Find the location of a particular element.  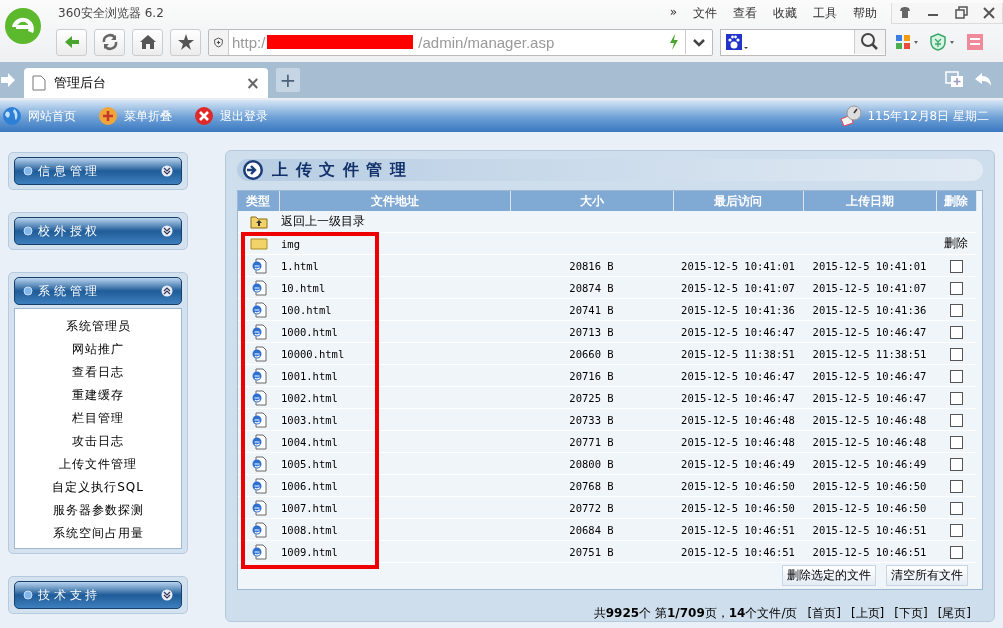

refresh-button is located at coordinates (109, 42).